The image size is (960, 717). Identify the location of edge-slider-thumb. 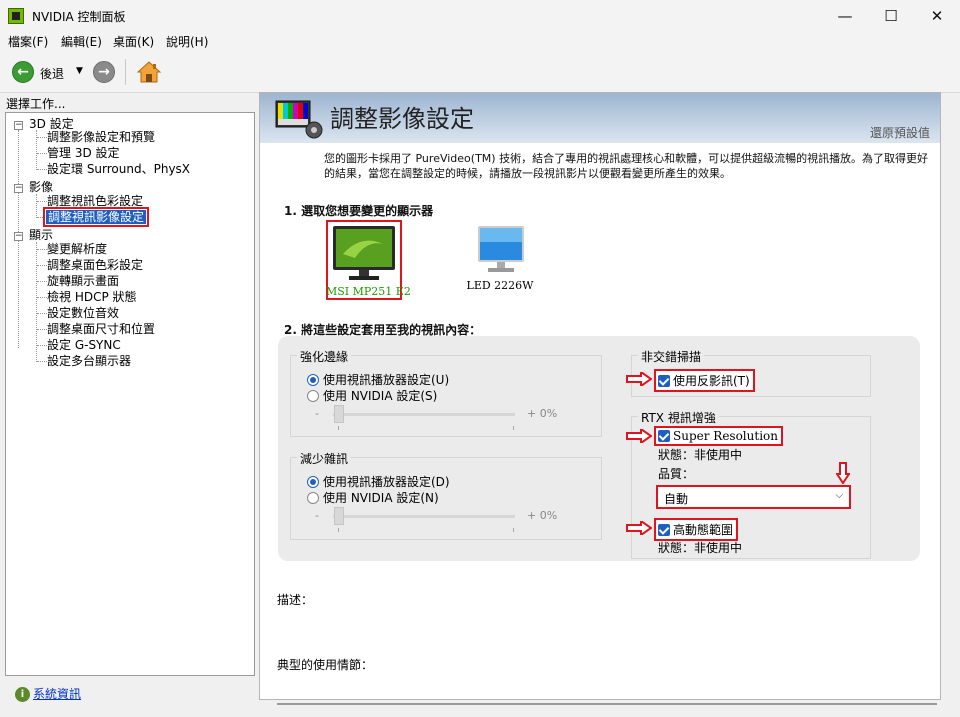
(339, 414).